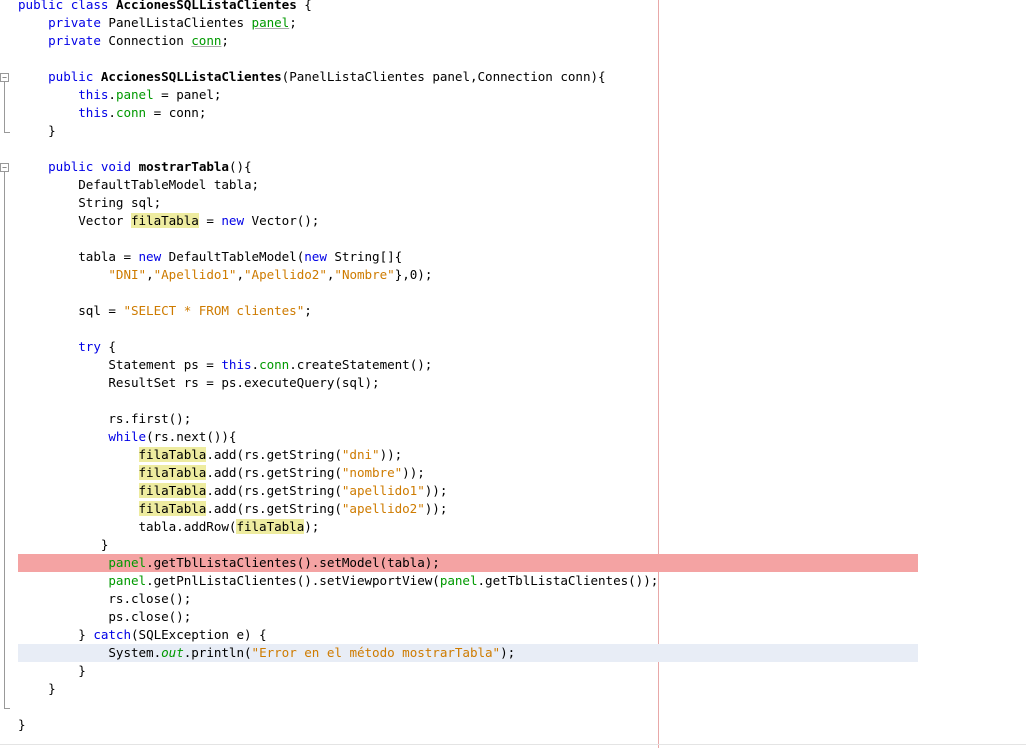 The height and width of the screenshot is (748, 1026). Describe the element at coordinates (165, 310) in the screenshot. I see `code-line-text: sql = "SELECT * FROM clientes";` at that location.